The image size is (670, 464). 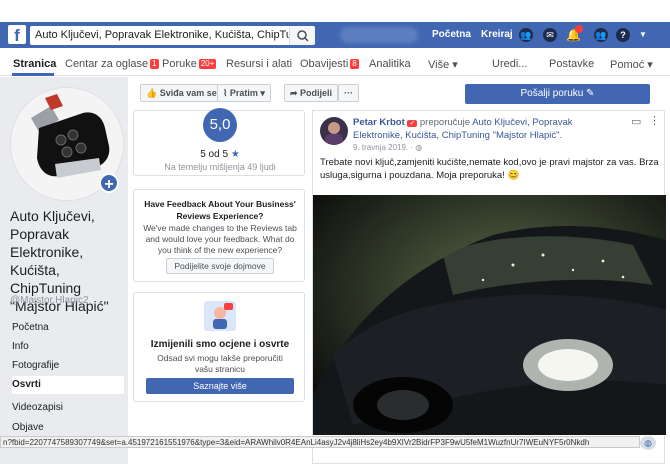 What do you see at coordinates (247, 93) in the screenshot?
I see `follow-button-label: Pratim ▾` at bounding box center [247, 93].